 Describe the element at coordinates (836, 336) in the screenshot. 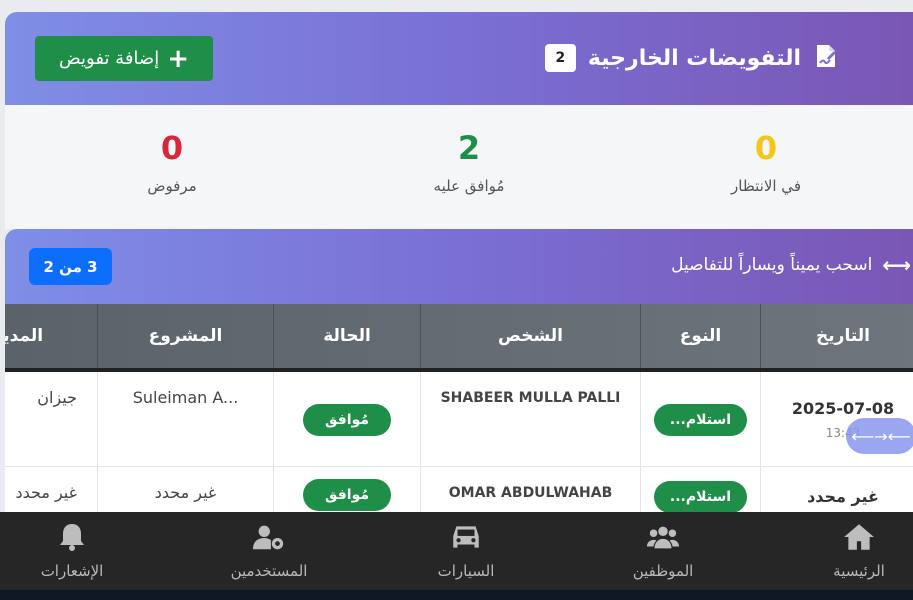

I see `col-date: التاريخ` at that location.